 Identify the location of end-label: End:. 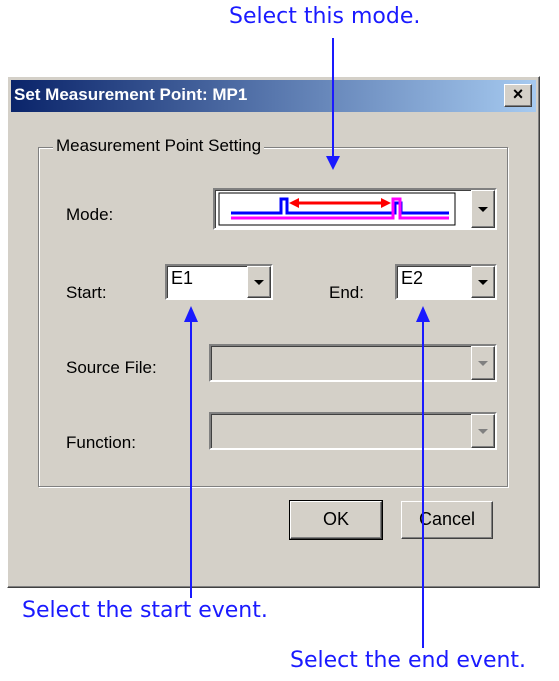
(346, 292).